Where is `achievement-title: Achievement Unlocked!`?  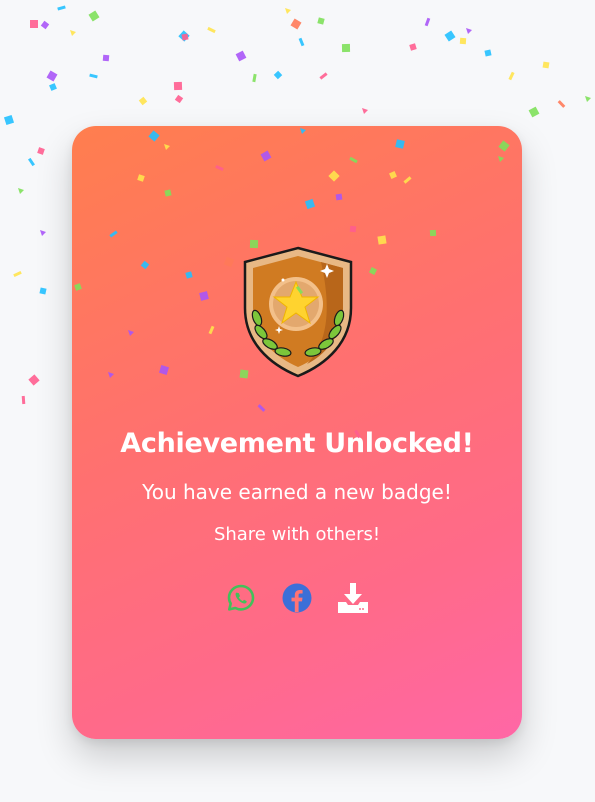
achievement-title: Achievement Unlocked! is located at coordinates (297, 443).